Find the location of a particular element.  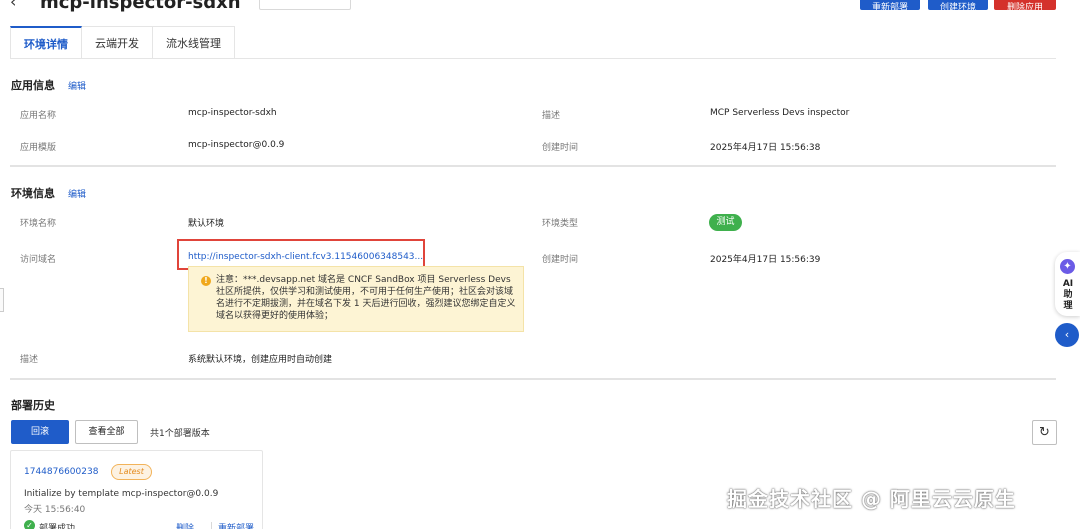

env-name-label: 环境名称 is located at coordinates (38, 224).